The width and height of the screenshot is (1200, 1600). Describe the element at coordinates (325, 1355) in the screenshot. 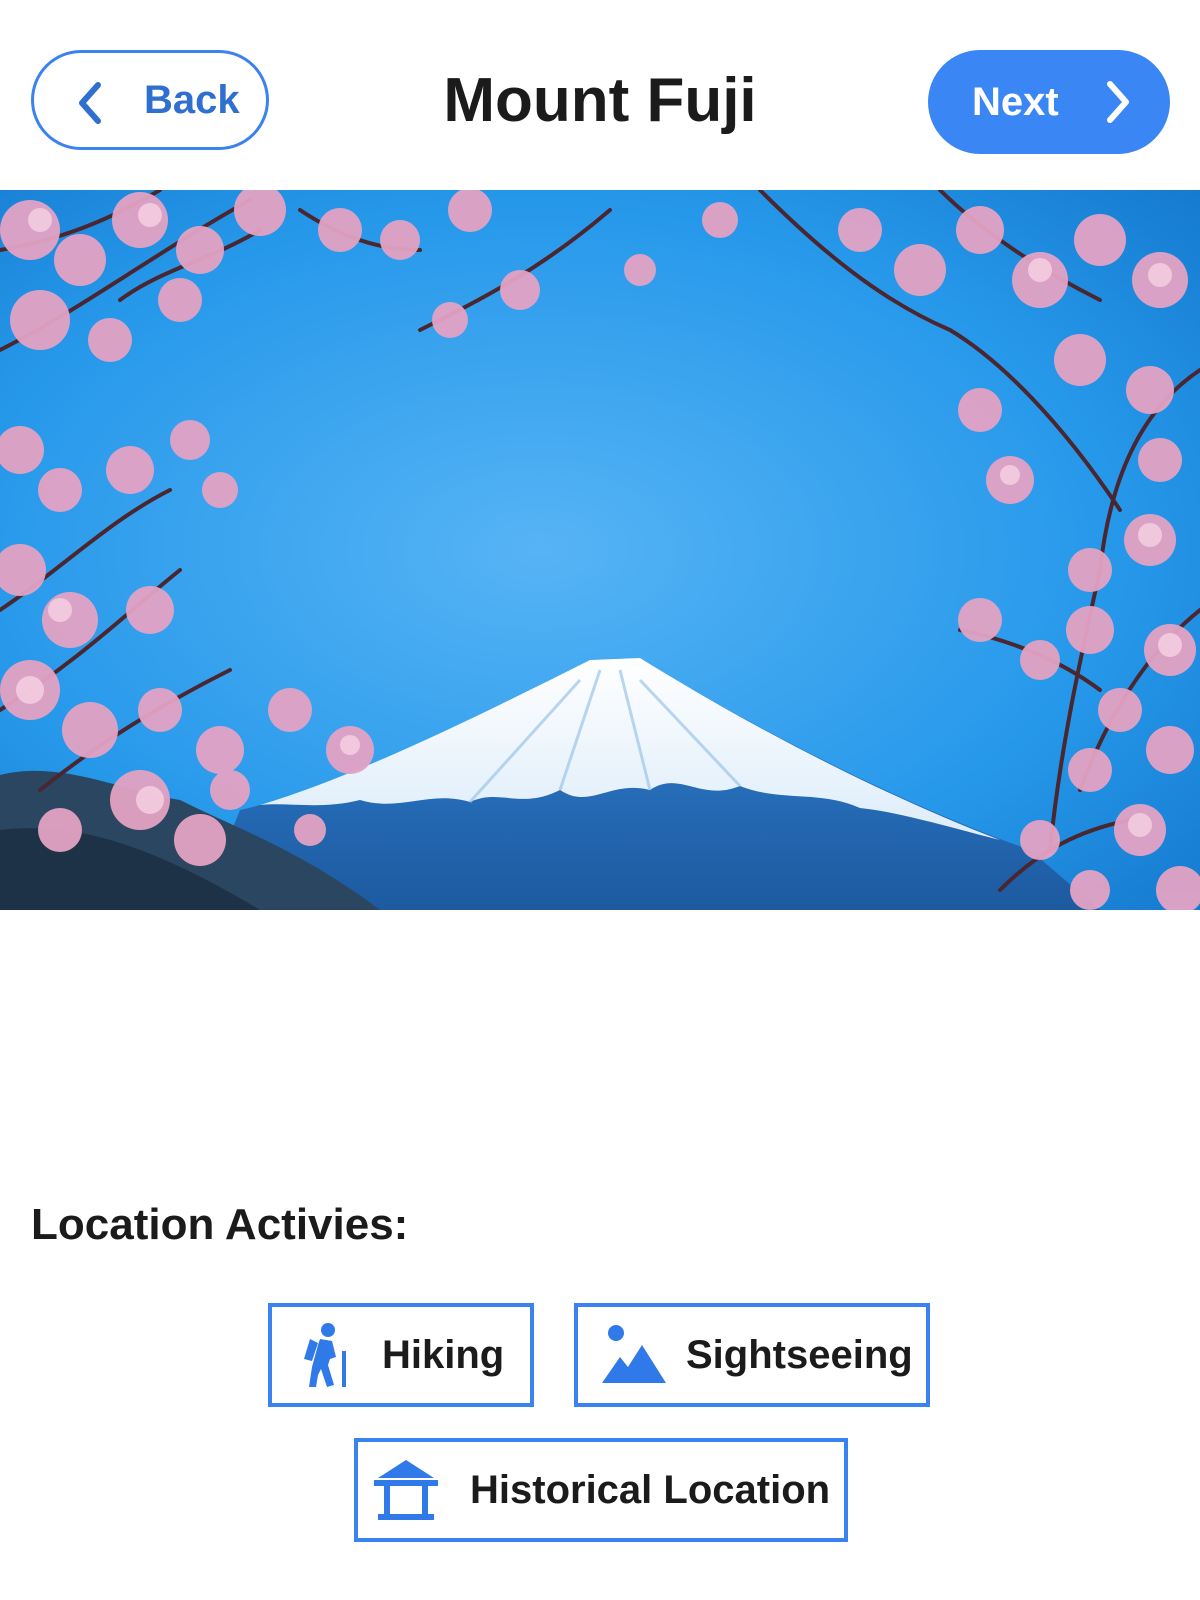

I see `hiking-icon` at that location.